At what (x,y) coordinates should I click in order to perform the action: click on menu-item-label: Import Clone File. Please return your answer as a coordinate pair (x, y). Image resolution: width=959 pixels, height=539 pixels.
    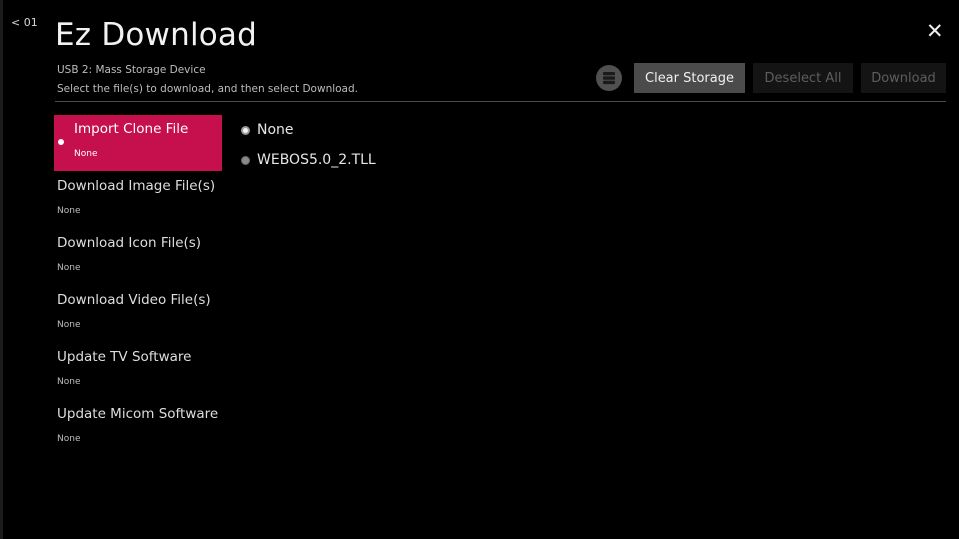
    Looking at the image, I should click on (131, 129).